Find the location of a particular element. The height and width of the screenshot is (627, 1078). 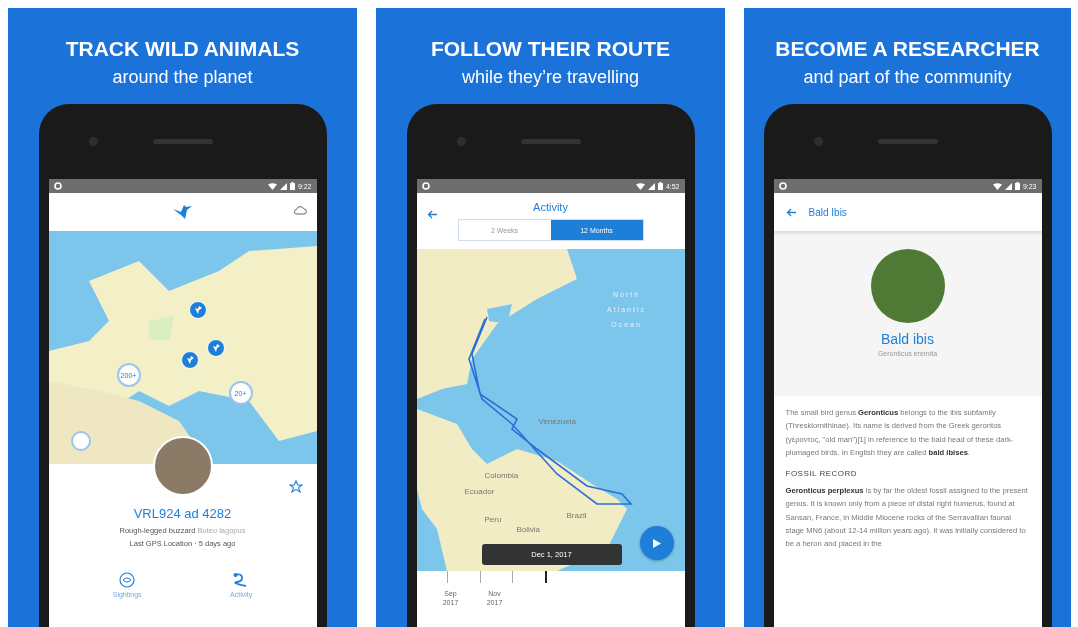

country-label: Bolivia is located at coordinates (528, 529).